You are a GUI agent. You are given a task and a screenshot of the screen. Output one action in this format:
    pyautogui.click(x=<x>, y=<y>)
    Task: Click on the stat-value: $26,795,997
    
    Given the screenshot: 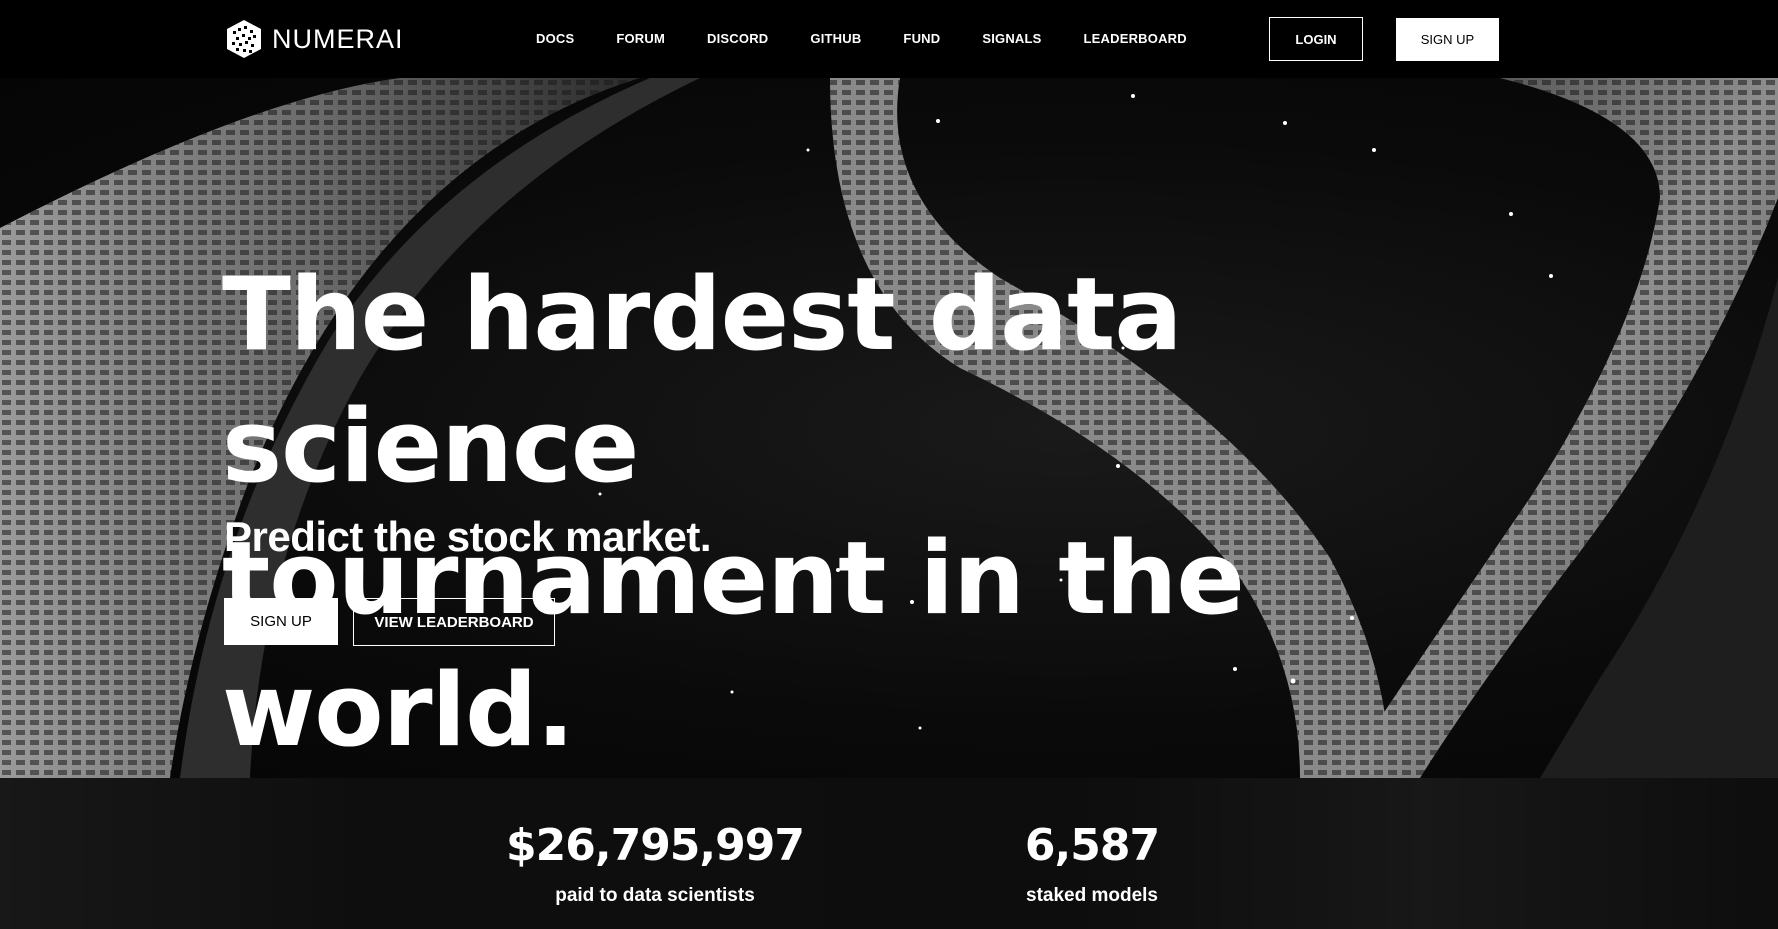 What is the action you would take?
    pyautogui.click(x=655, y=845)
    